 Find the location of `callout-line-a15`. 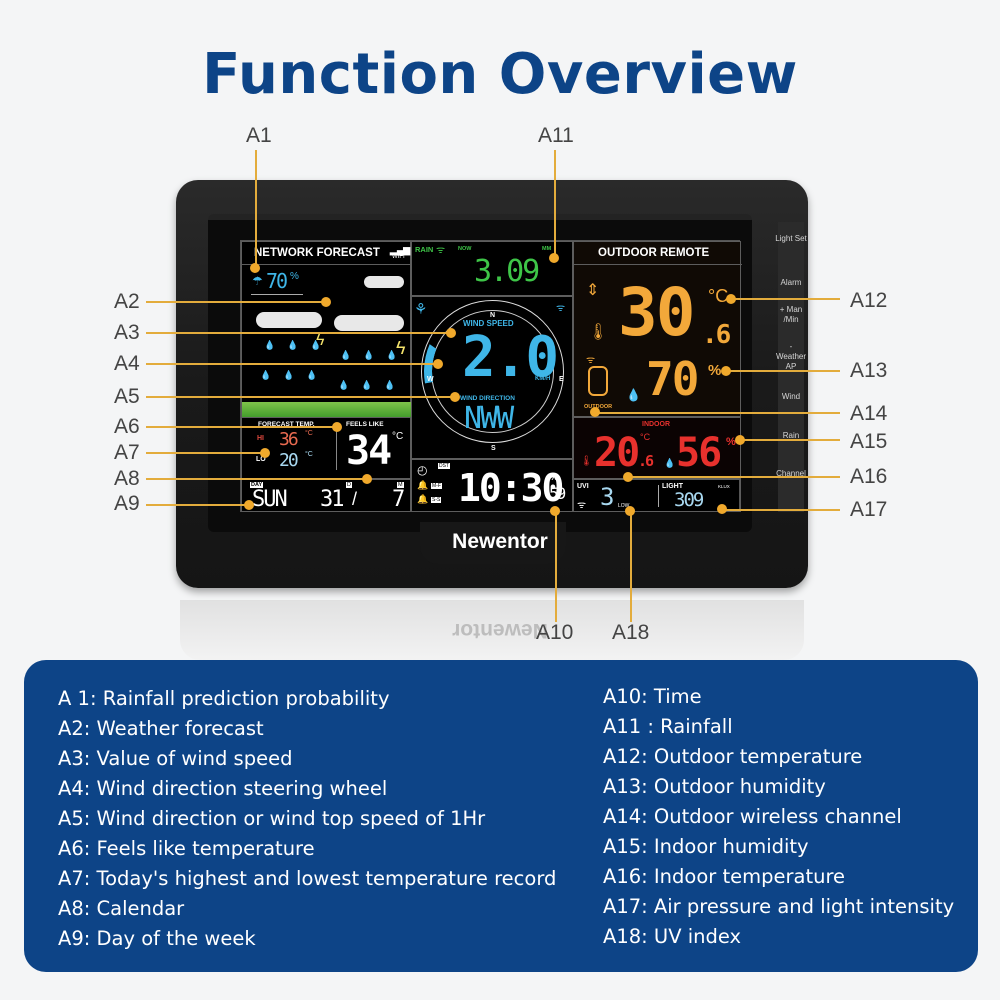

callout-line-a15 is located at coordinates (790, 440).